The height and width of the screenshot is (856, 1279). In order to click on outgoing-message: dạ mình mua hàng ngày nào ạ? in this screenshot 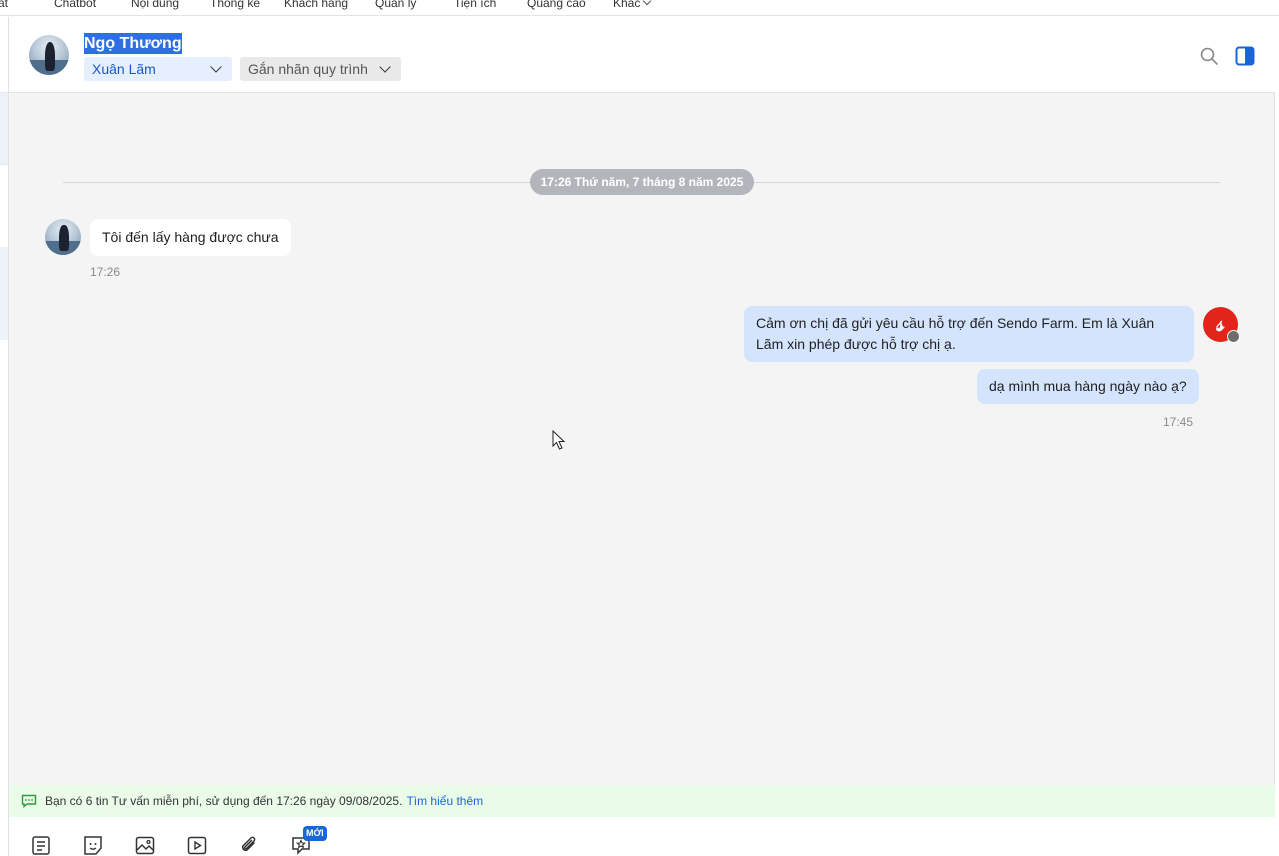, I will do `click(1088, 386)`.